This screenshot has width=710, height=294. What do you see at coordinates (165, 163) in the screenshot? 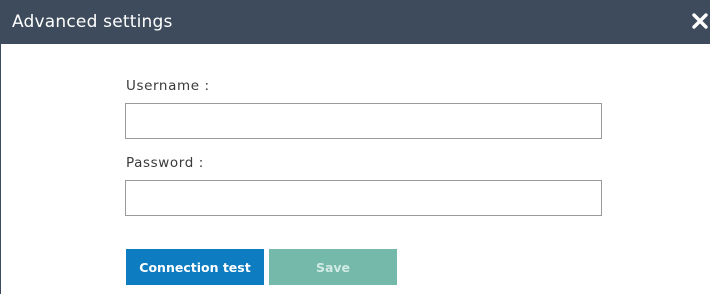
I see `password-label: Password :` at bounding box center [165, 163].